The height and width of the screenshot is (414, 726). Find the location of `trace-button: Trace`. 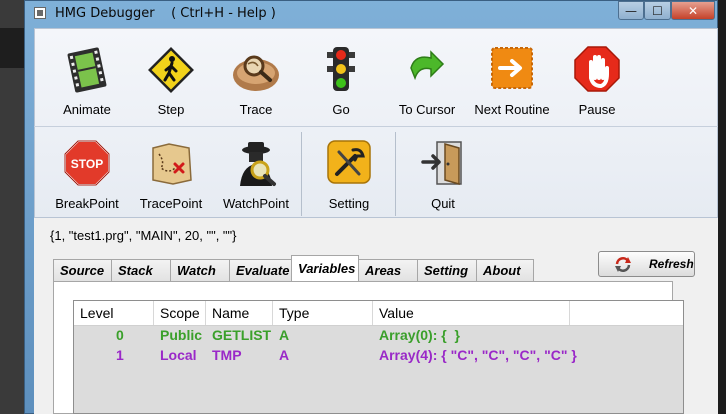

trace-button: Trace is located at coordinates (256, 84).